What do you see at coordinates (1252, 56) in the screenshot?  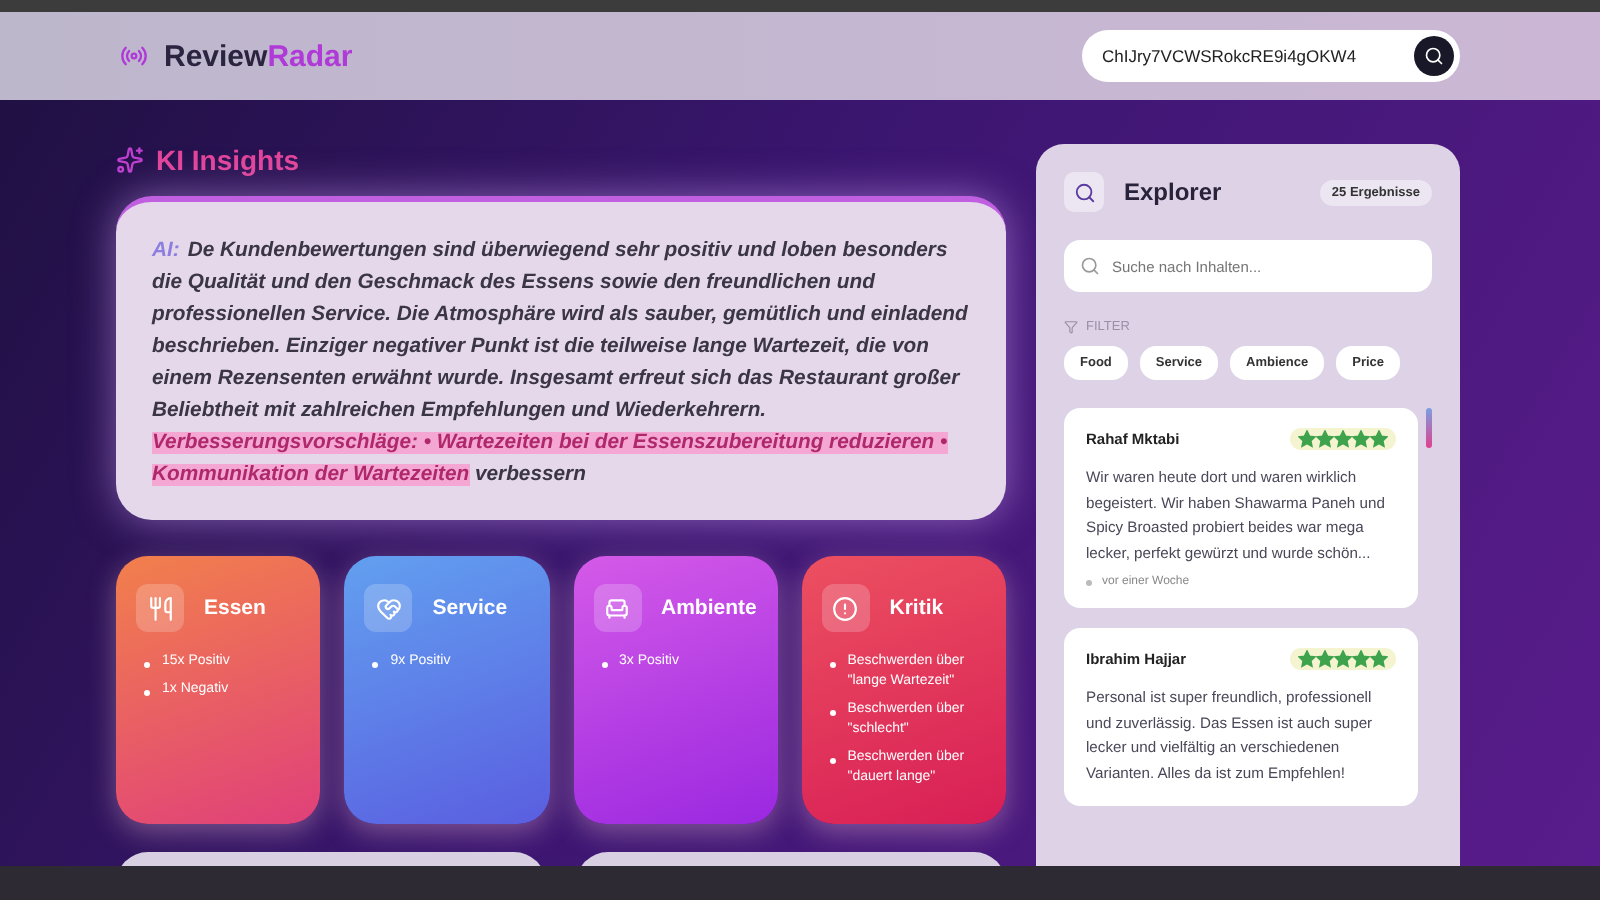 I see `place-id-input: ChIJry7VCWSRokcRE9i4gOKW4` at bounding box center [1252, 56].